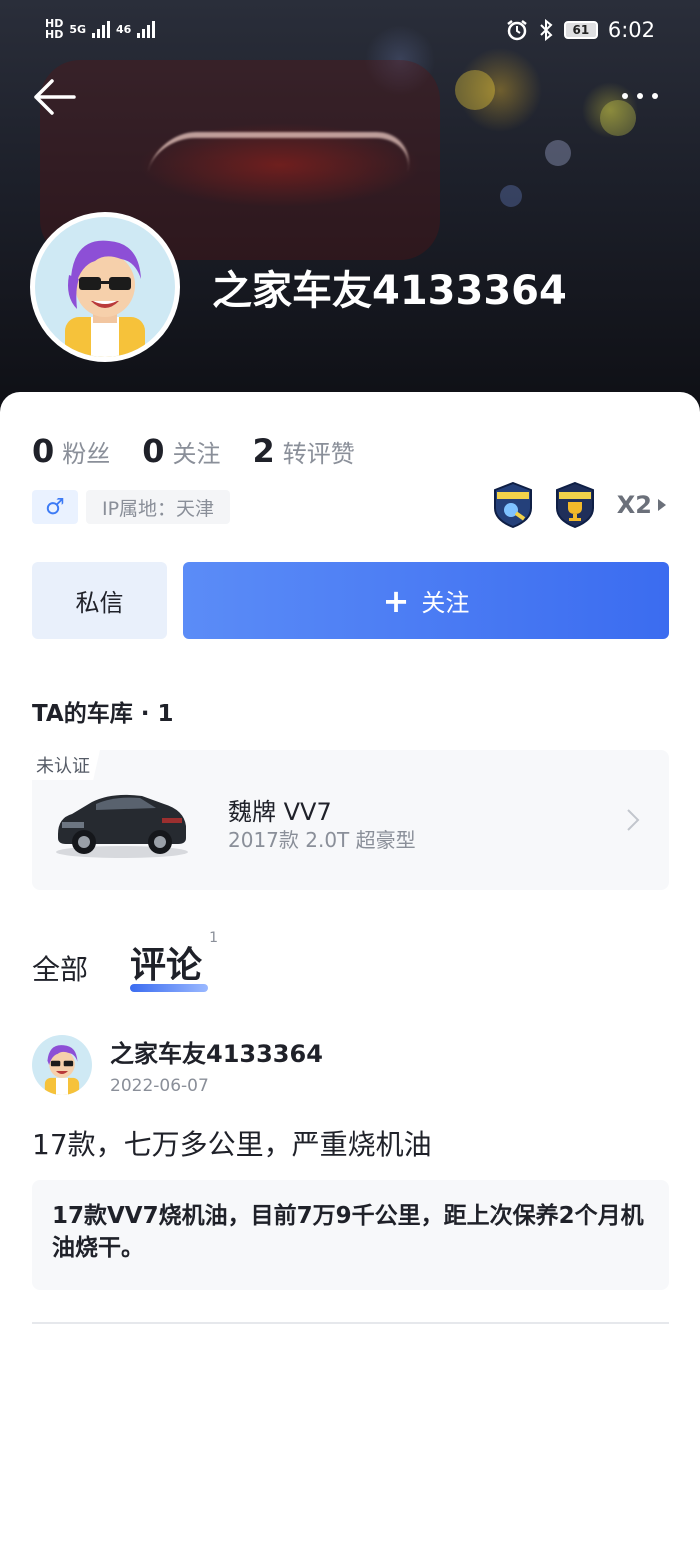  I want to click on clock-time: 6:02, so click(631, 30).